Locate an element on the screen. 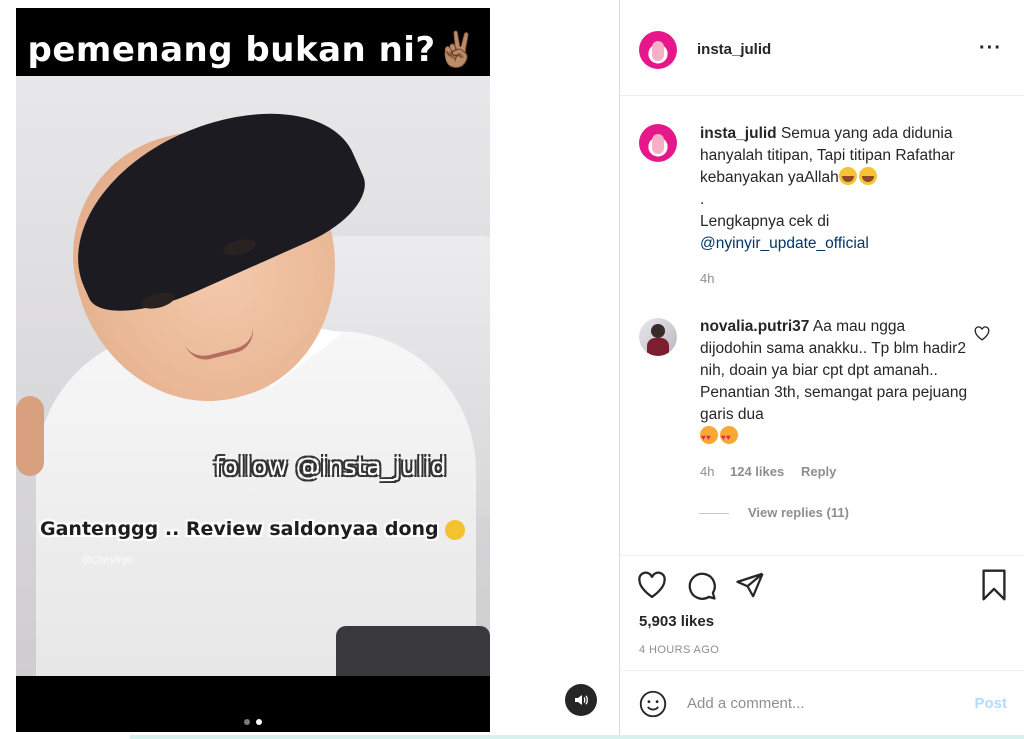 The height and width of the screenshot is (739, 1024). comment-like-icon is located at coordinates (982, 336).